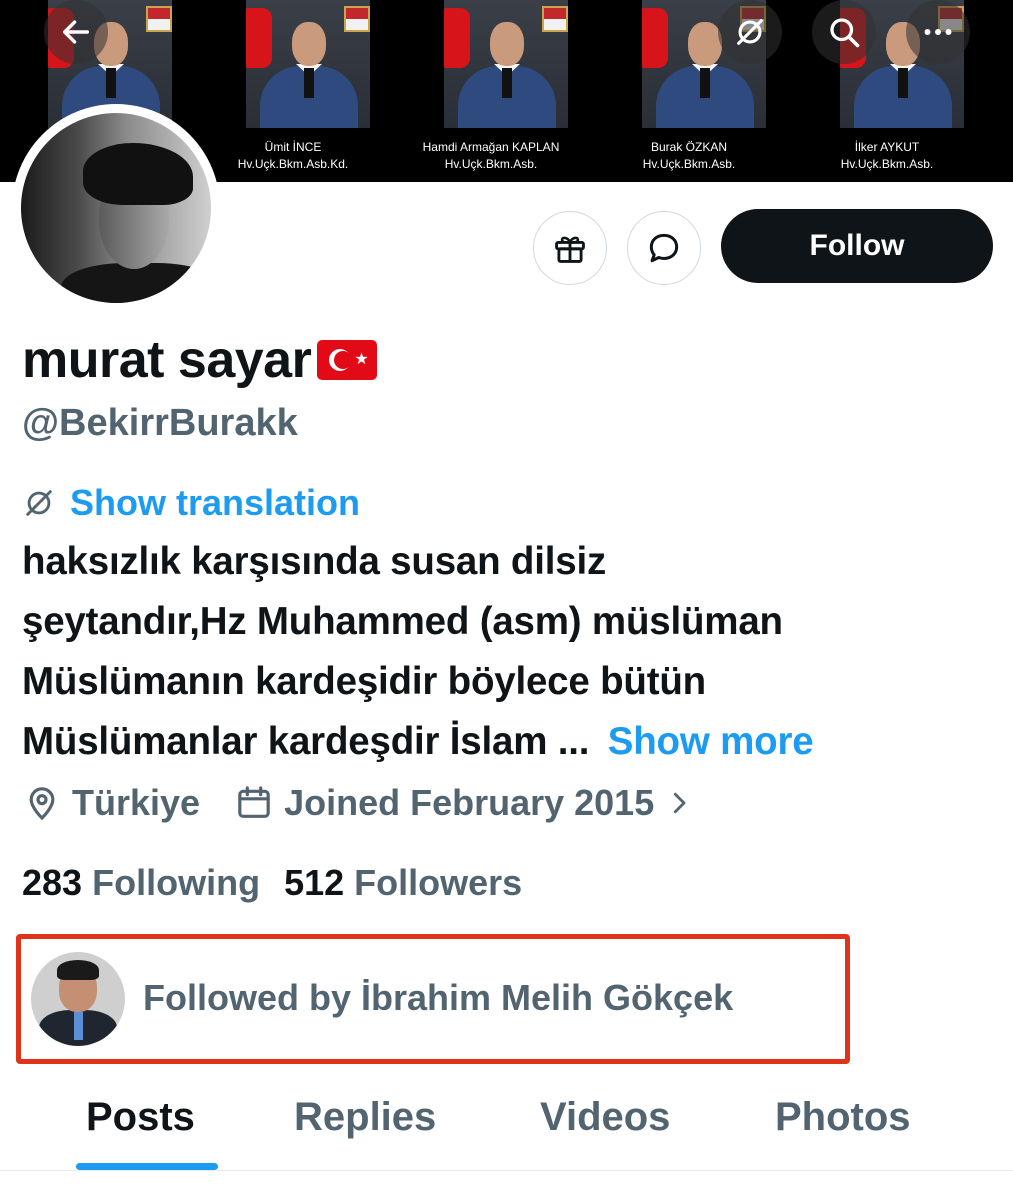 The height and width of the screenshot is (1200, 1013). I want to click on search-button, so click(844, 32).